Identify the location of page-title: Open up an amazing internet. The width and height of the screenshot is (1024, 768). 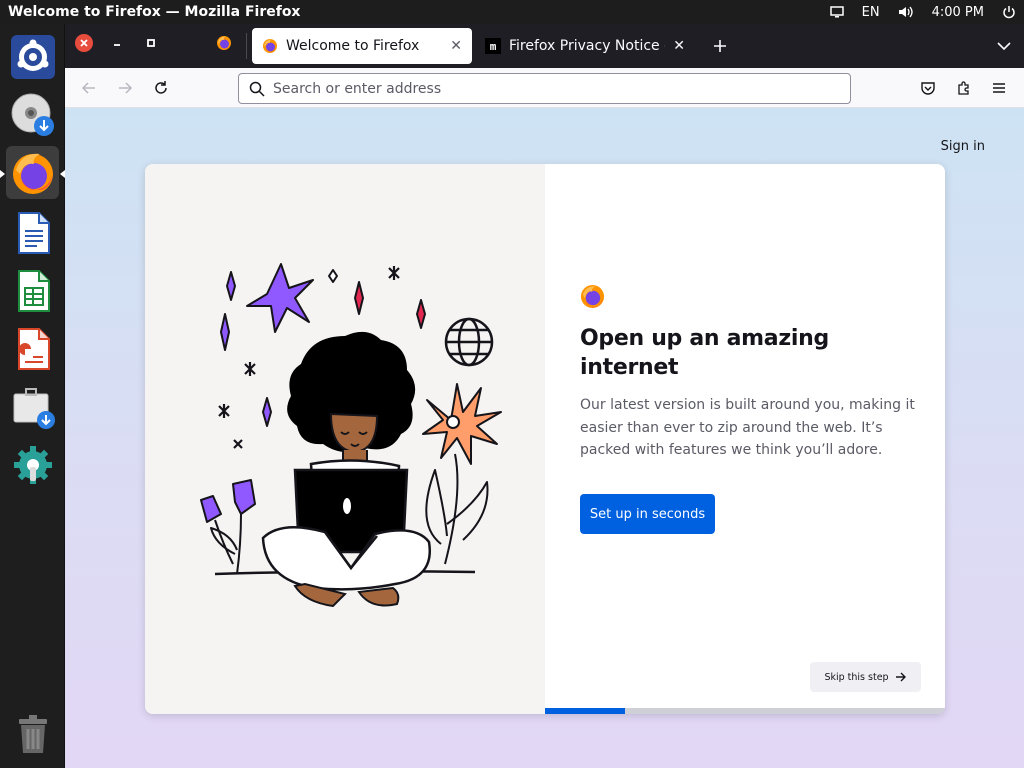
(704, 353).